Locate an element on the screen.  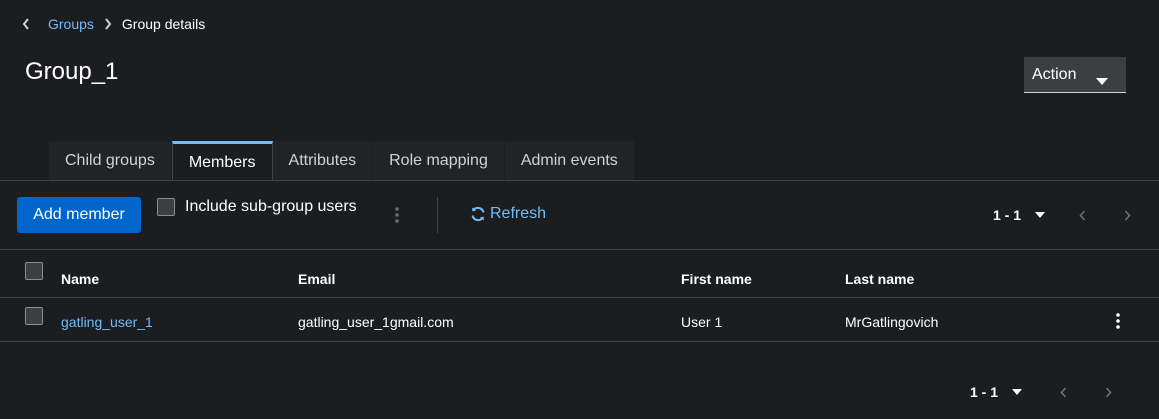
row-divider-line is located at coordinates (579, 341).